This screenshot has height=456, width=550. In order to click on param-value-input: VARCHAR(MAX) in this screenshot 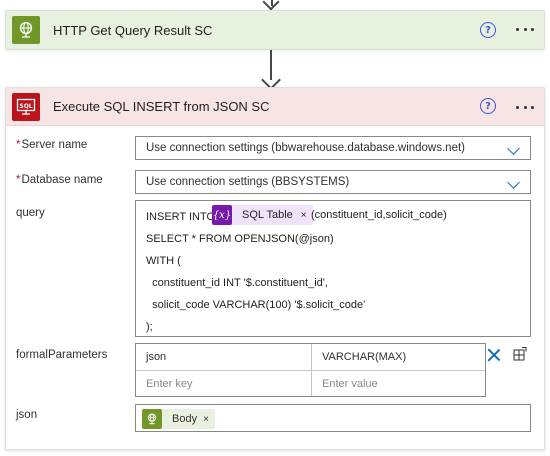, I will do `click(399, 357)`.